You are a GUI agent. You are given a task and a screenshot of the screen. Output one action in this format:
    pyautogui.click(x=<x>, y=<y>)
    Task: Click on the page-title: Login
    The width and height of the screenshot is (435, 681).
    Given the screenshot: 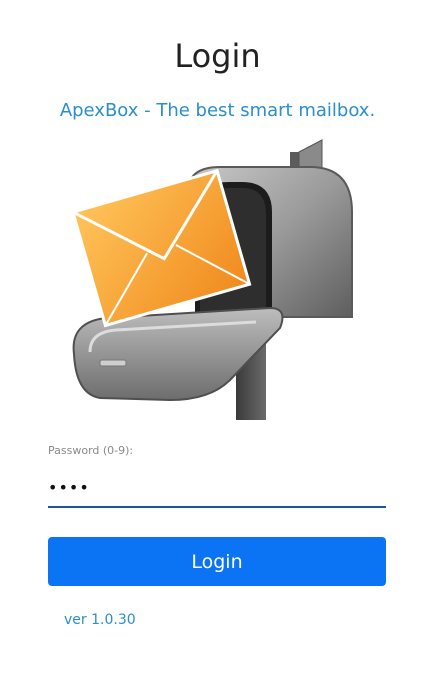 What is the action you would take?
    pyautogui.click(x=217, y=56)
    